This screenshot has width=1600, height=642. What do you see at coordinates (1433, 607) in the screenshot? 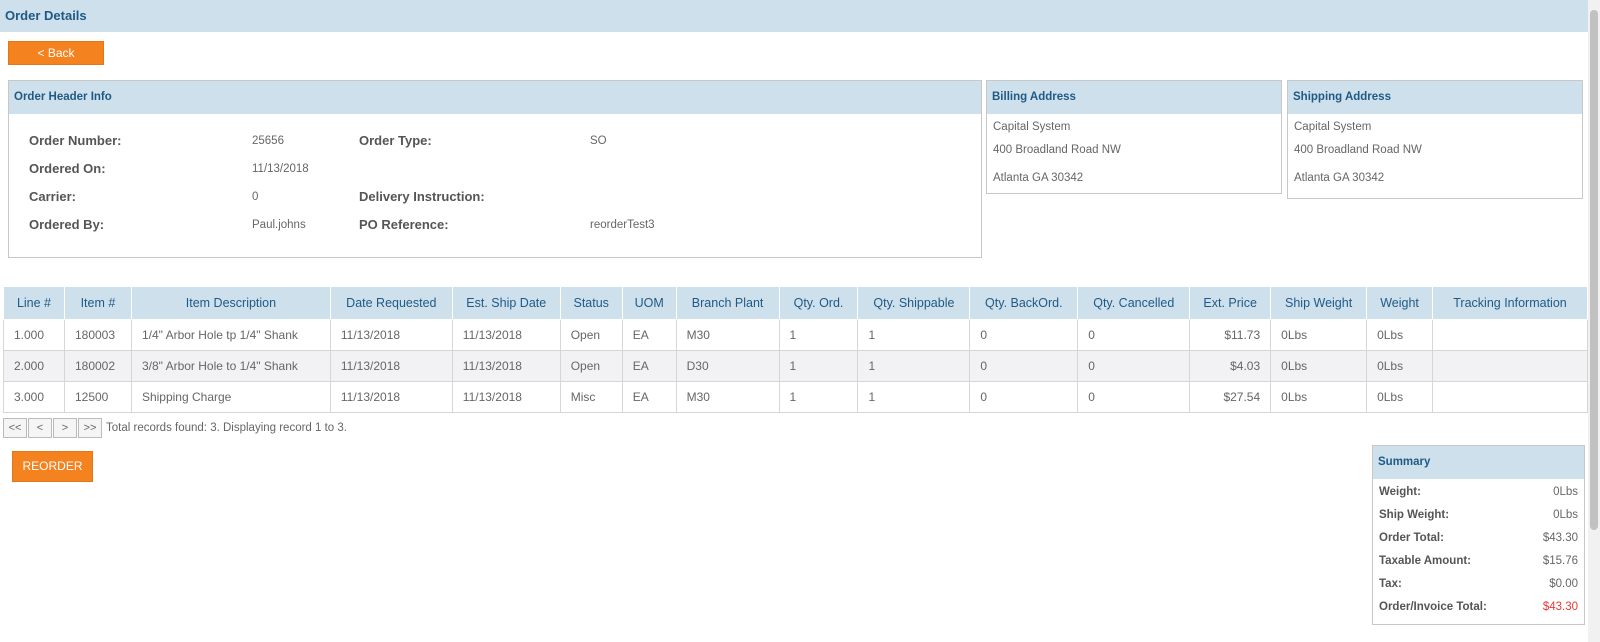
I see `summary-invoice-total-label: Order/Invoice Total:` at bounding box center [1433, 607].